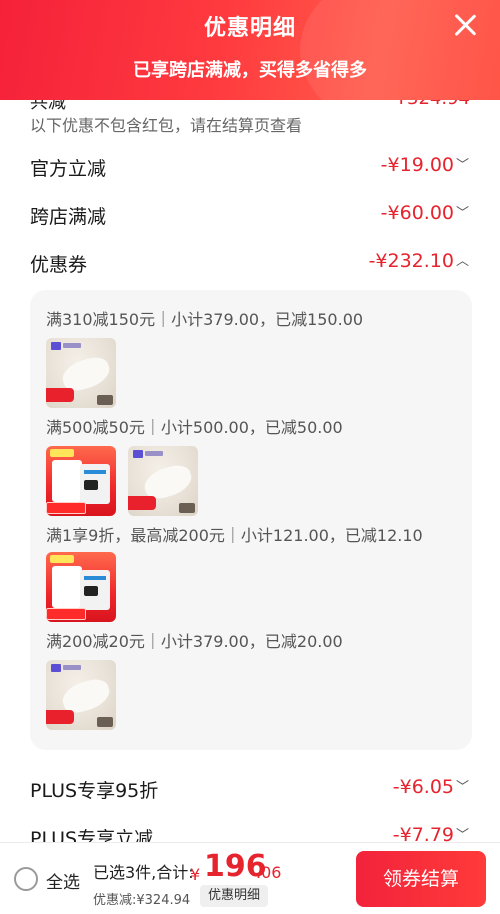 The image size is (500, 914). Describe the element at coordinates (142, 900) in the screenshot. I see `discount-total: 优惠减:¥324.94` at that location.